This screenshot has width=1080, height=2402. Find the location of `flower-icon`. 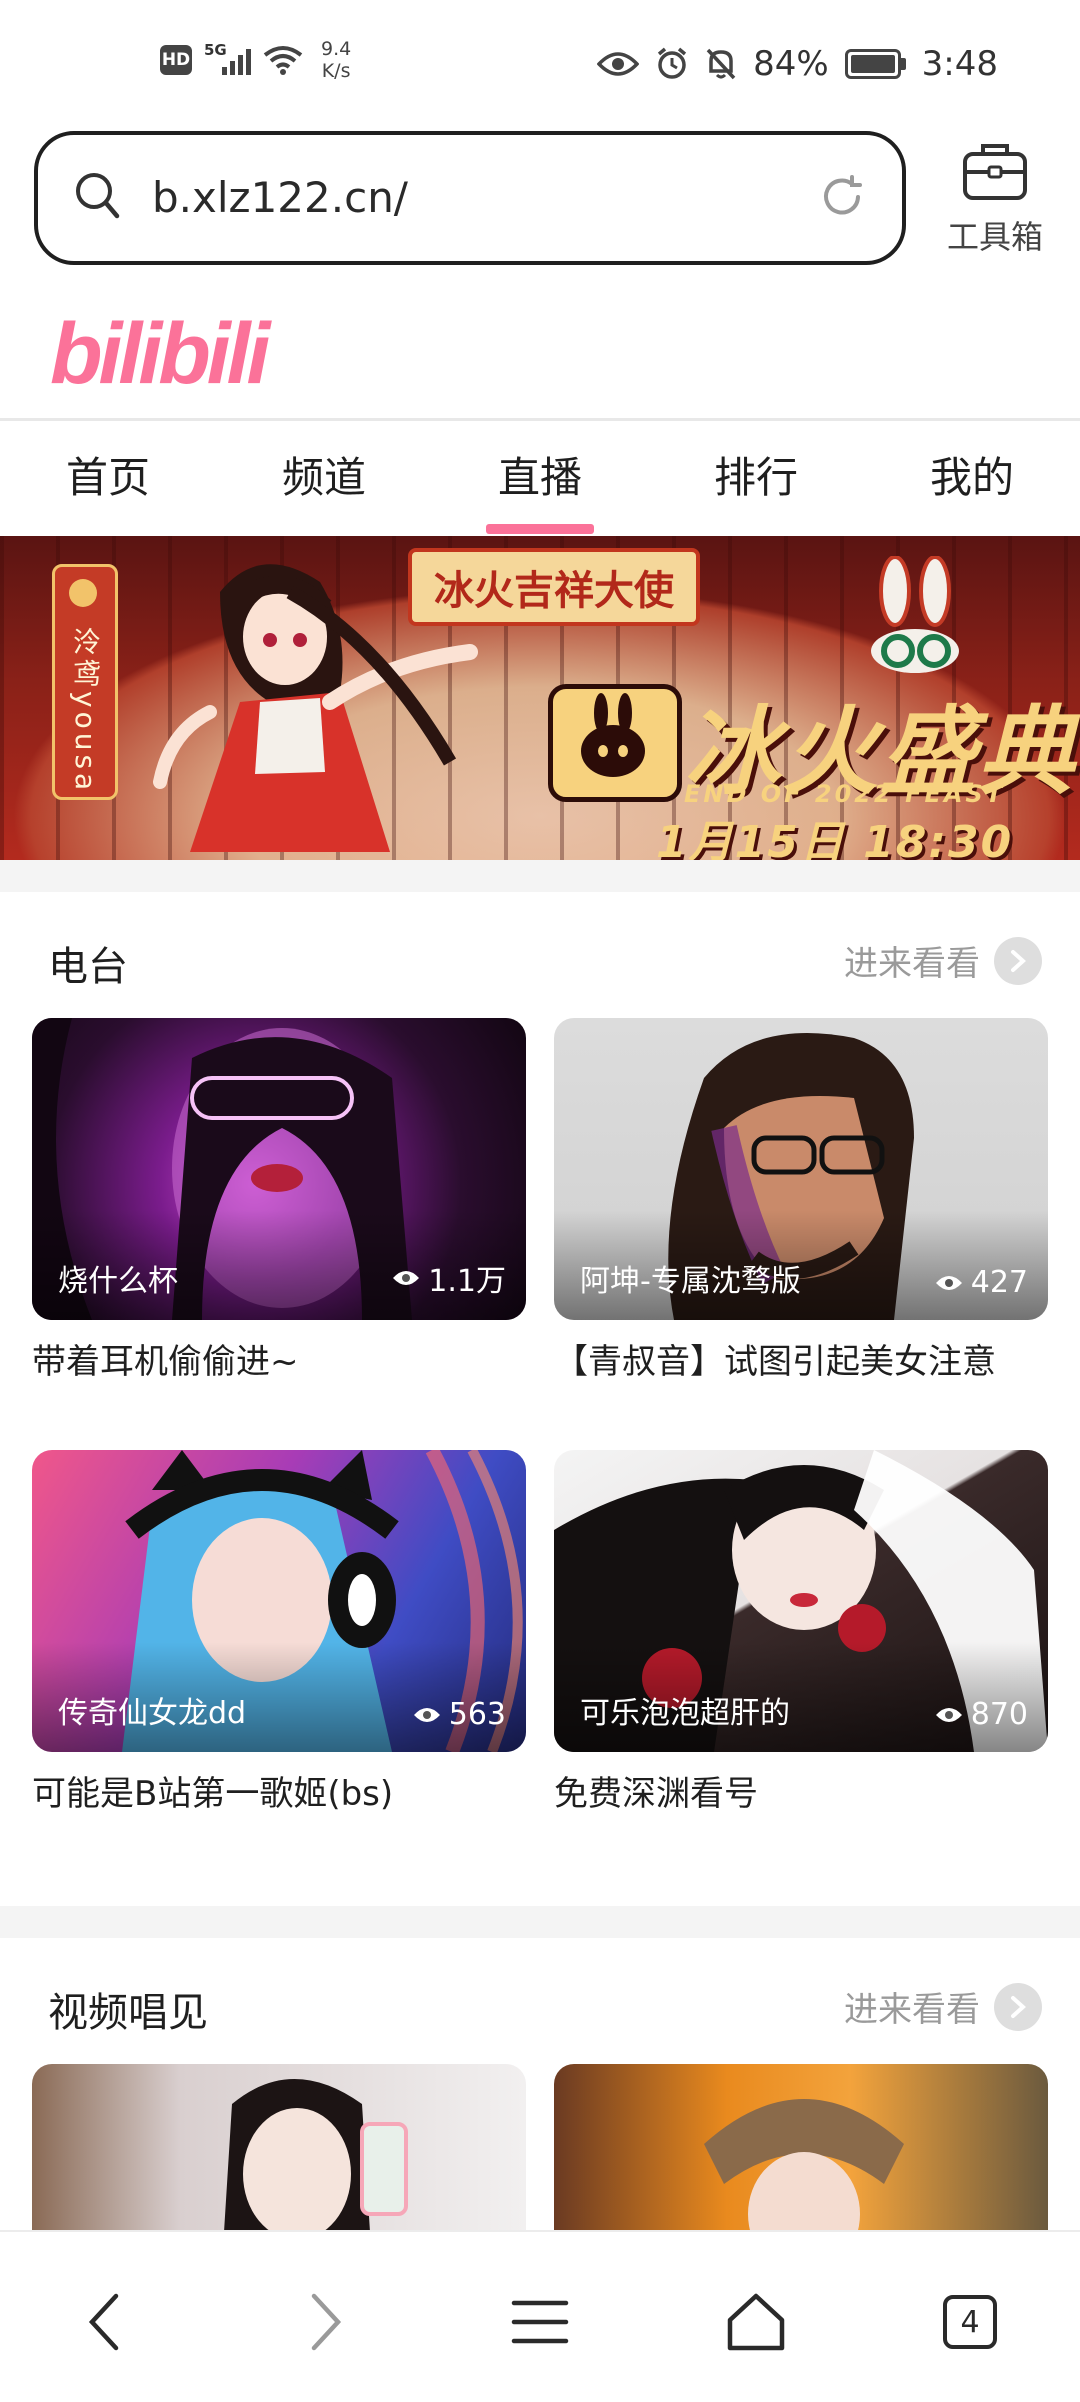

flower-icon is located at coordinates (83, 593).